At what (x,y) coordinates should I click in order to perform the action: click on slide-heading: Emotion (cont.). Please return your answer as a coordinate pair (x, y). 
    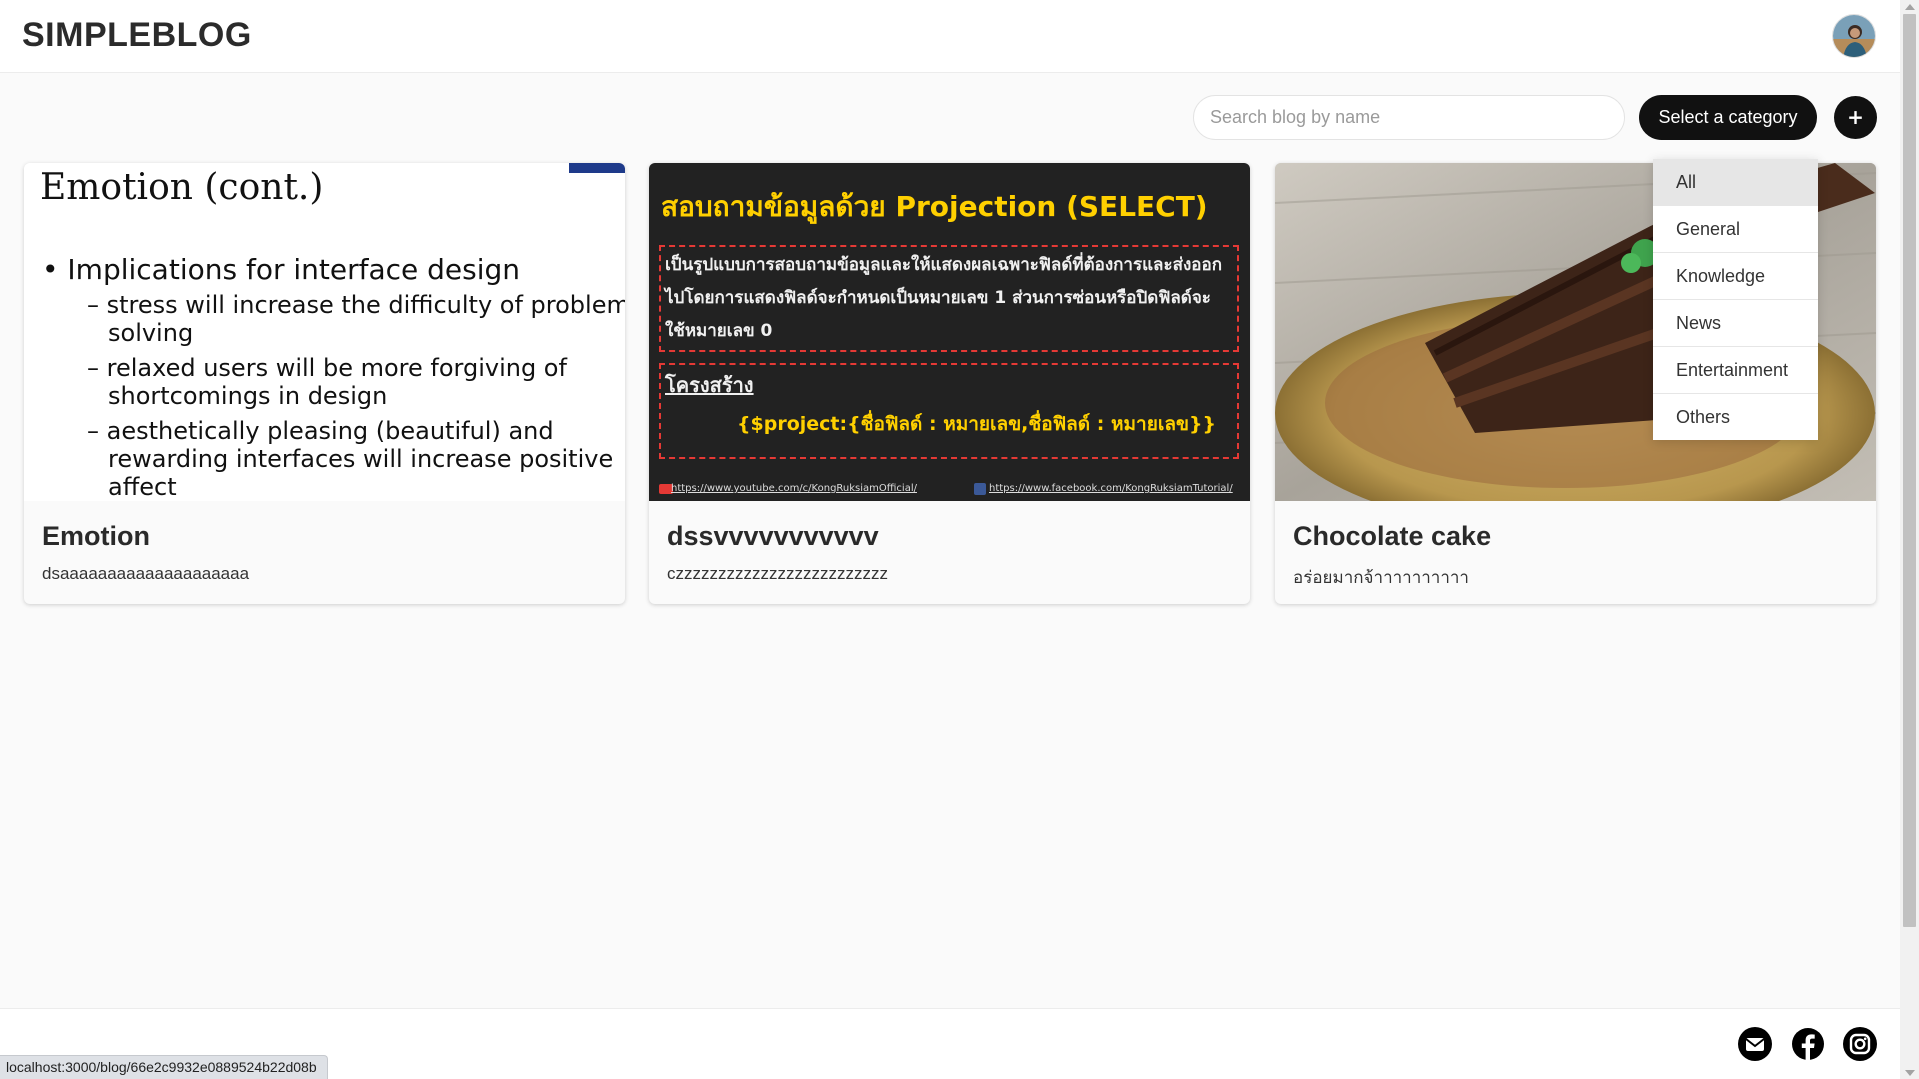
    Looking at the image, I should click on (182, 187).